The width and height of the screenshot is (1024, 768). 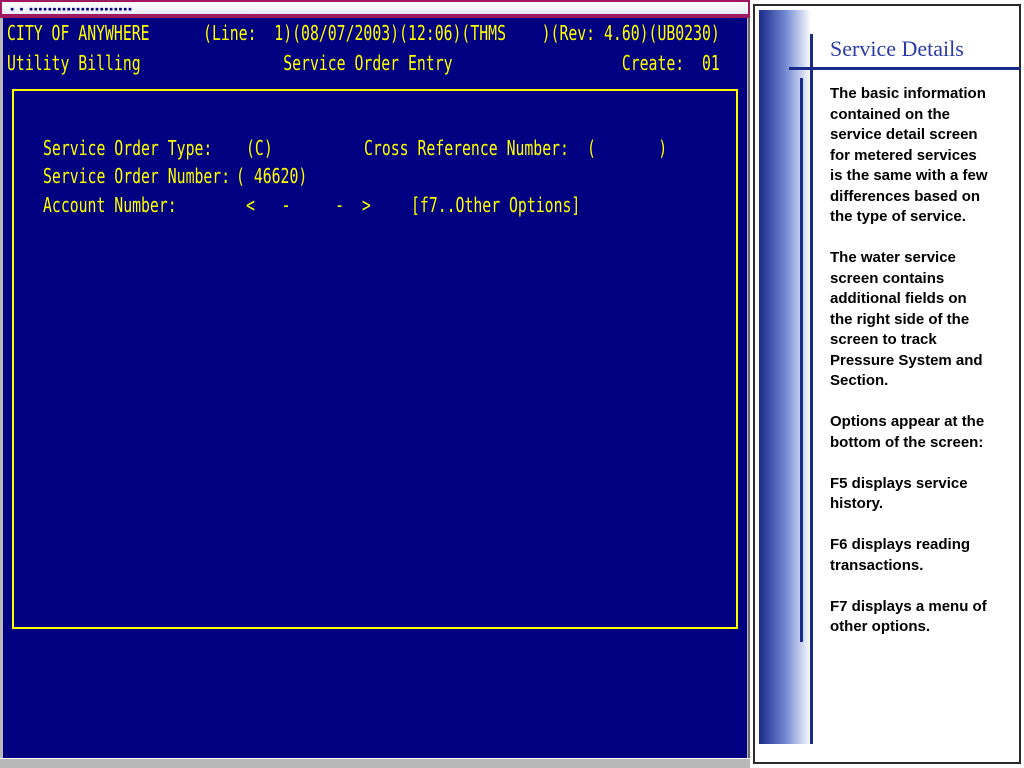 What do you see at coordinates (375, 763) in the screenshot?
I see `terminal-bottom-border` at bounding box center [375, 763].